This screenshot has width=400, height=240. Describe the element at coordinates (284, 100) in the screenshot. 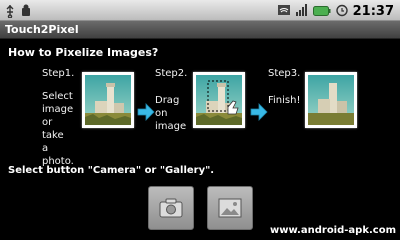

I see `step3-description: Finish!` at that location.